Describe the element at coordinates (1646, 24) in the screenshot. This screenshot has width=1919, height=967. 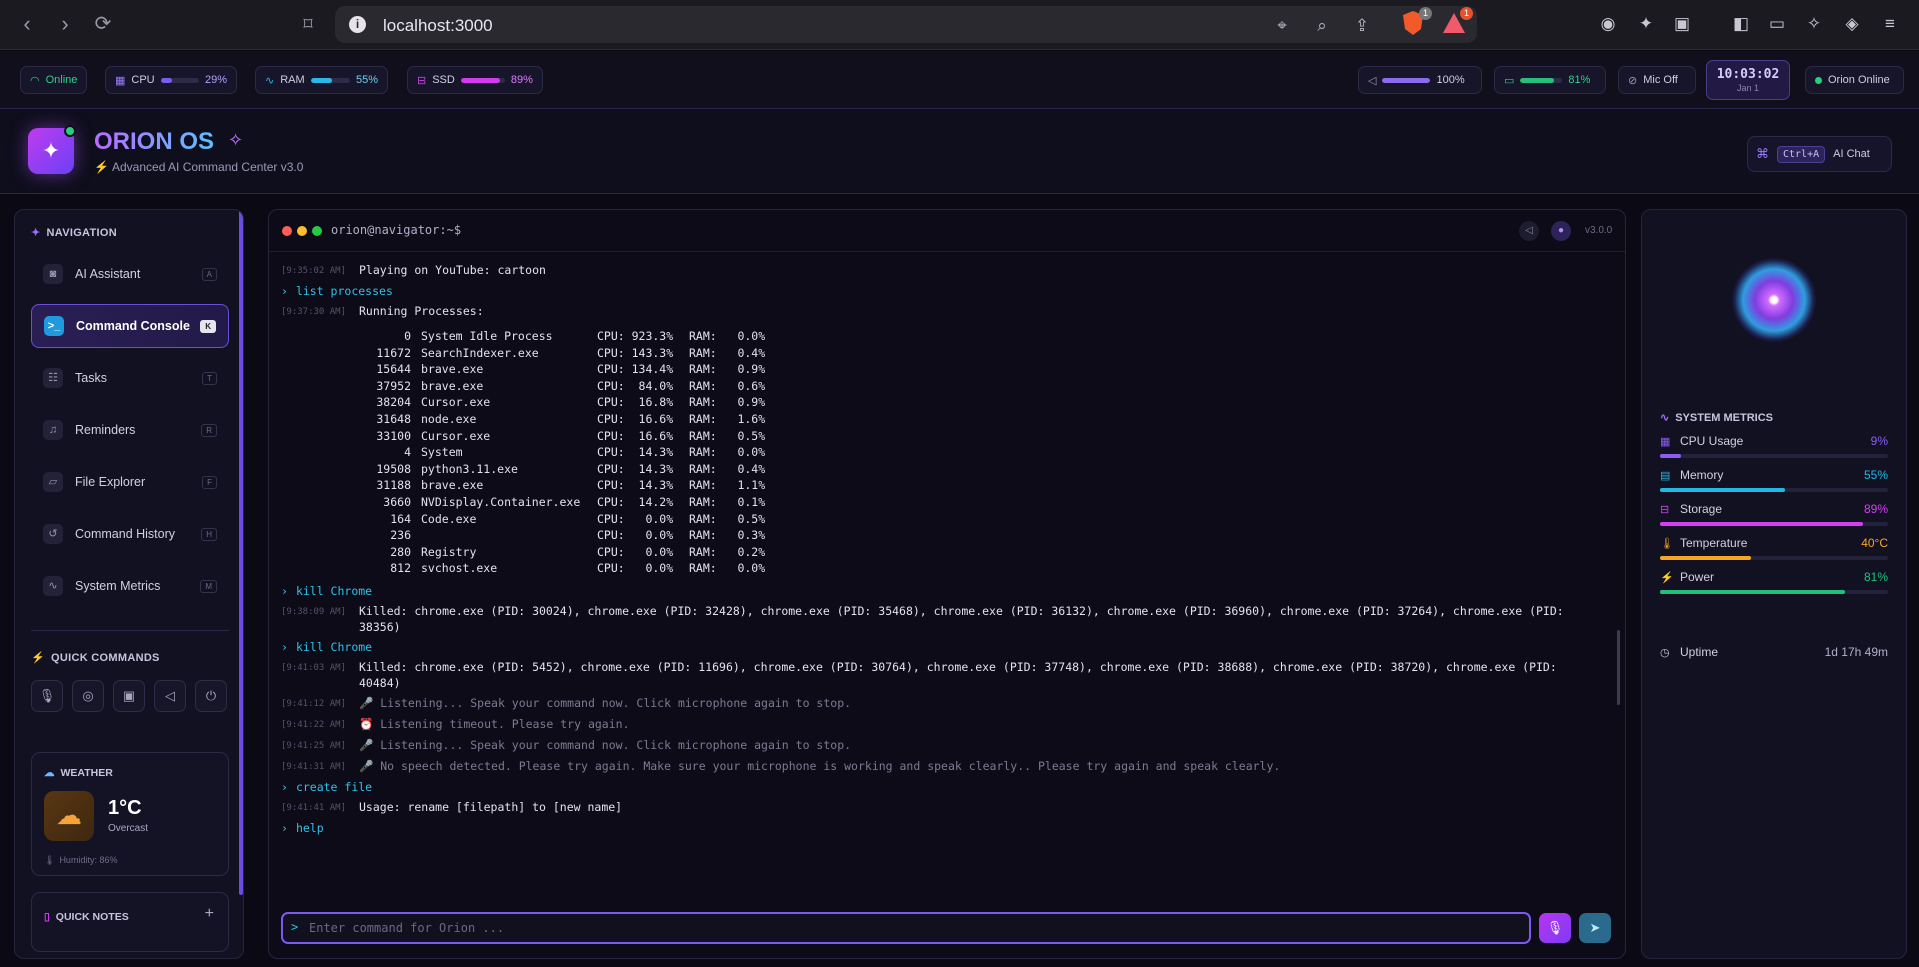
I see `extensions-icon: ✦` at that location.